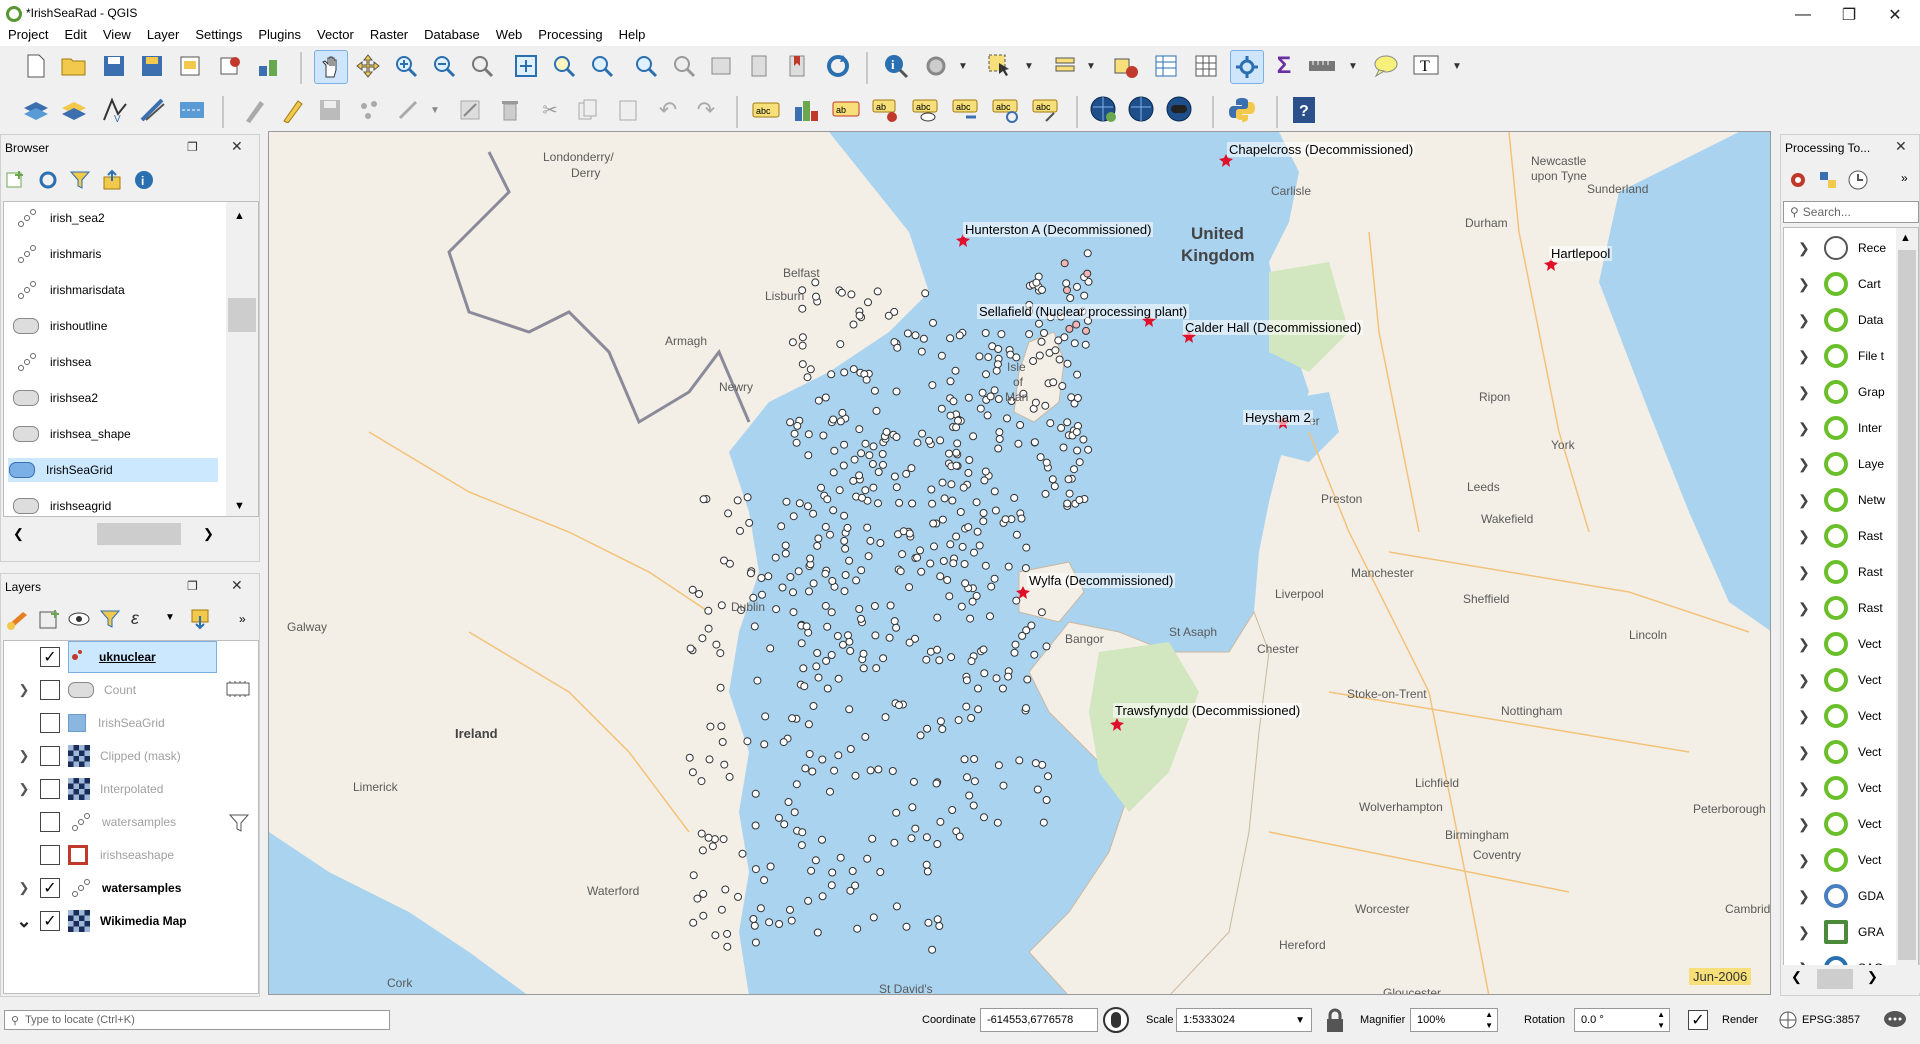  Describe the element at coordinates (1066, 66) in the screenshot. I see `select-value-icon` at that location.